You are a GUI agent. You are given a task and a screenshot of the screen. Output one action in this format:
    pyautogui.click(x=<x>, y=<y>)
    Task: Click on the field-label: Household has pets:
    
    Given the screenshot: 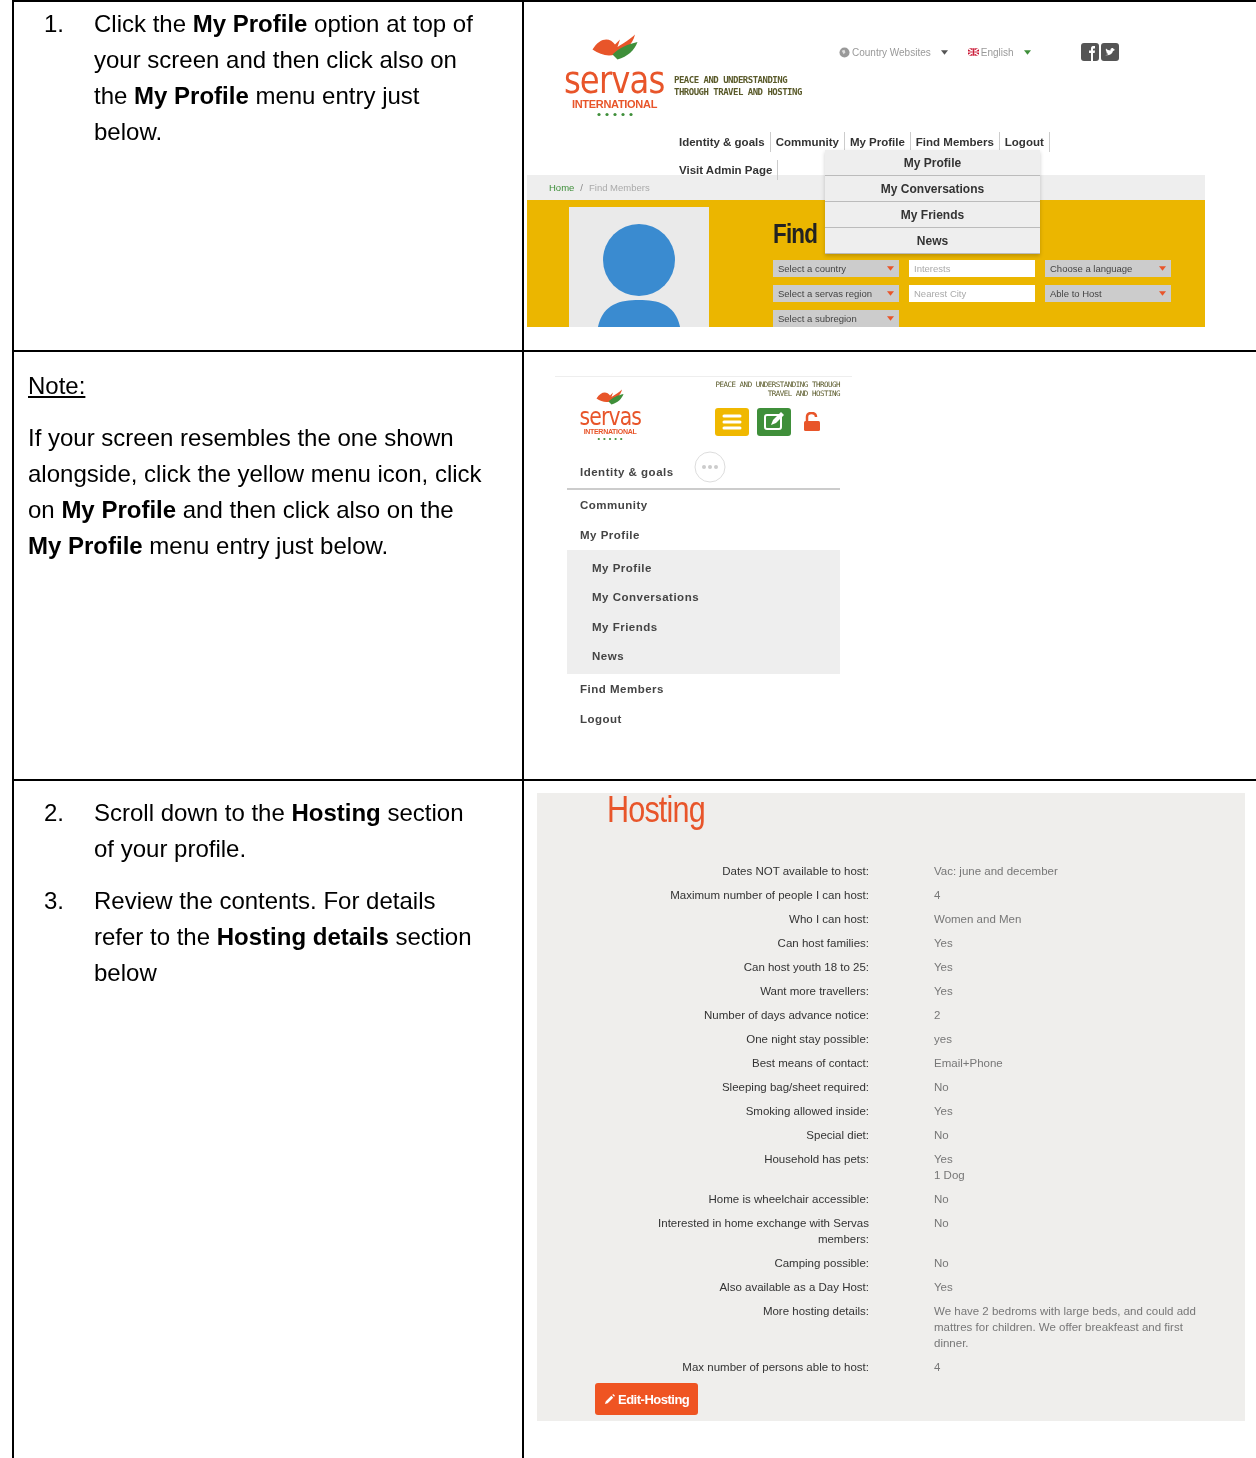 What is the action you would take?
    pyautogui.click(x=816, y=1159)
    